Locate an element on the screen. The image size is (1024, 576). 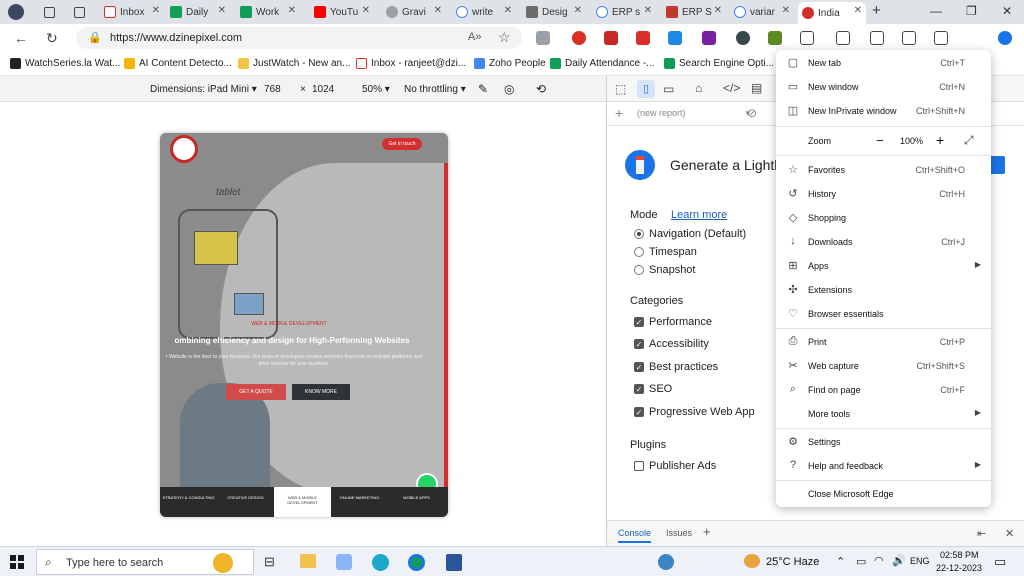
clear-report-icon: ⊘ is located at coordinates (752, 113).